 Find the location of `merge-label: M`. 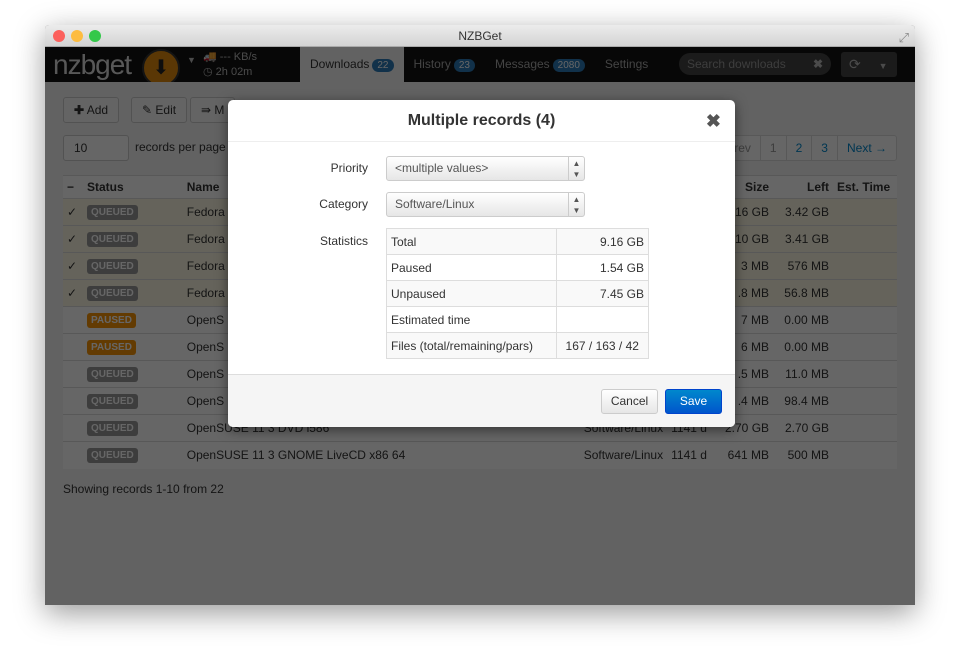

merge-label: M is located at coordinates (219, 110).